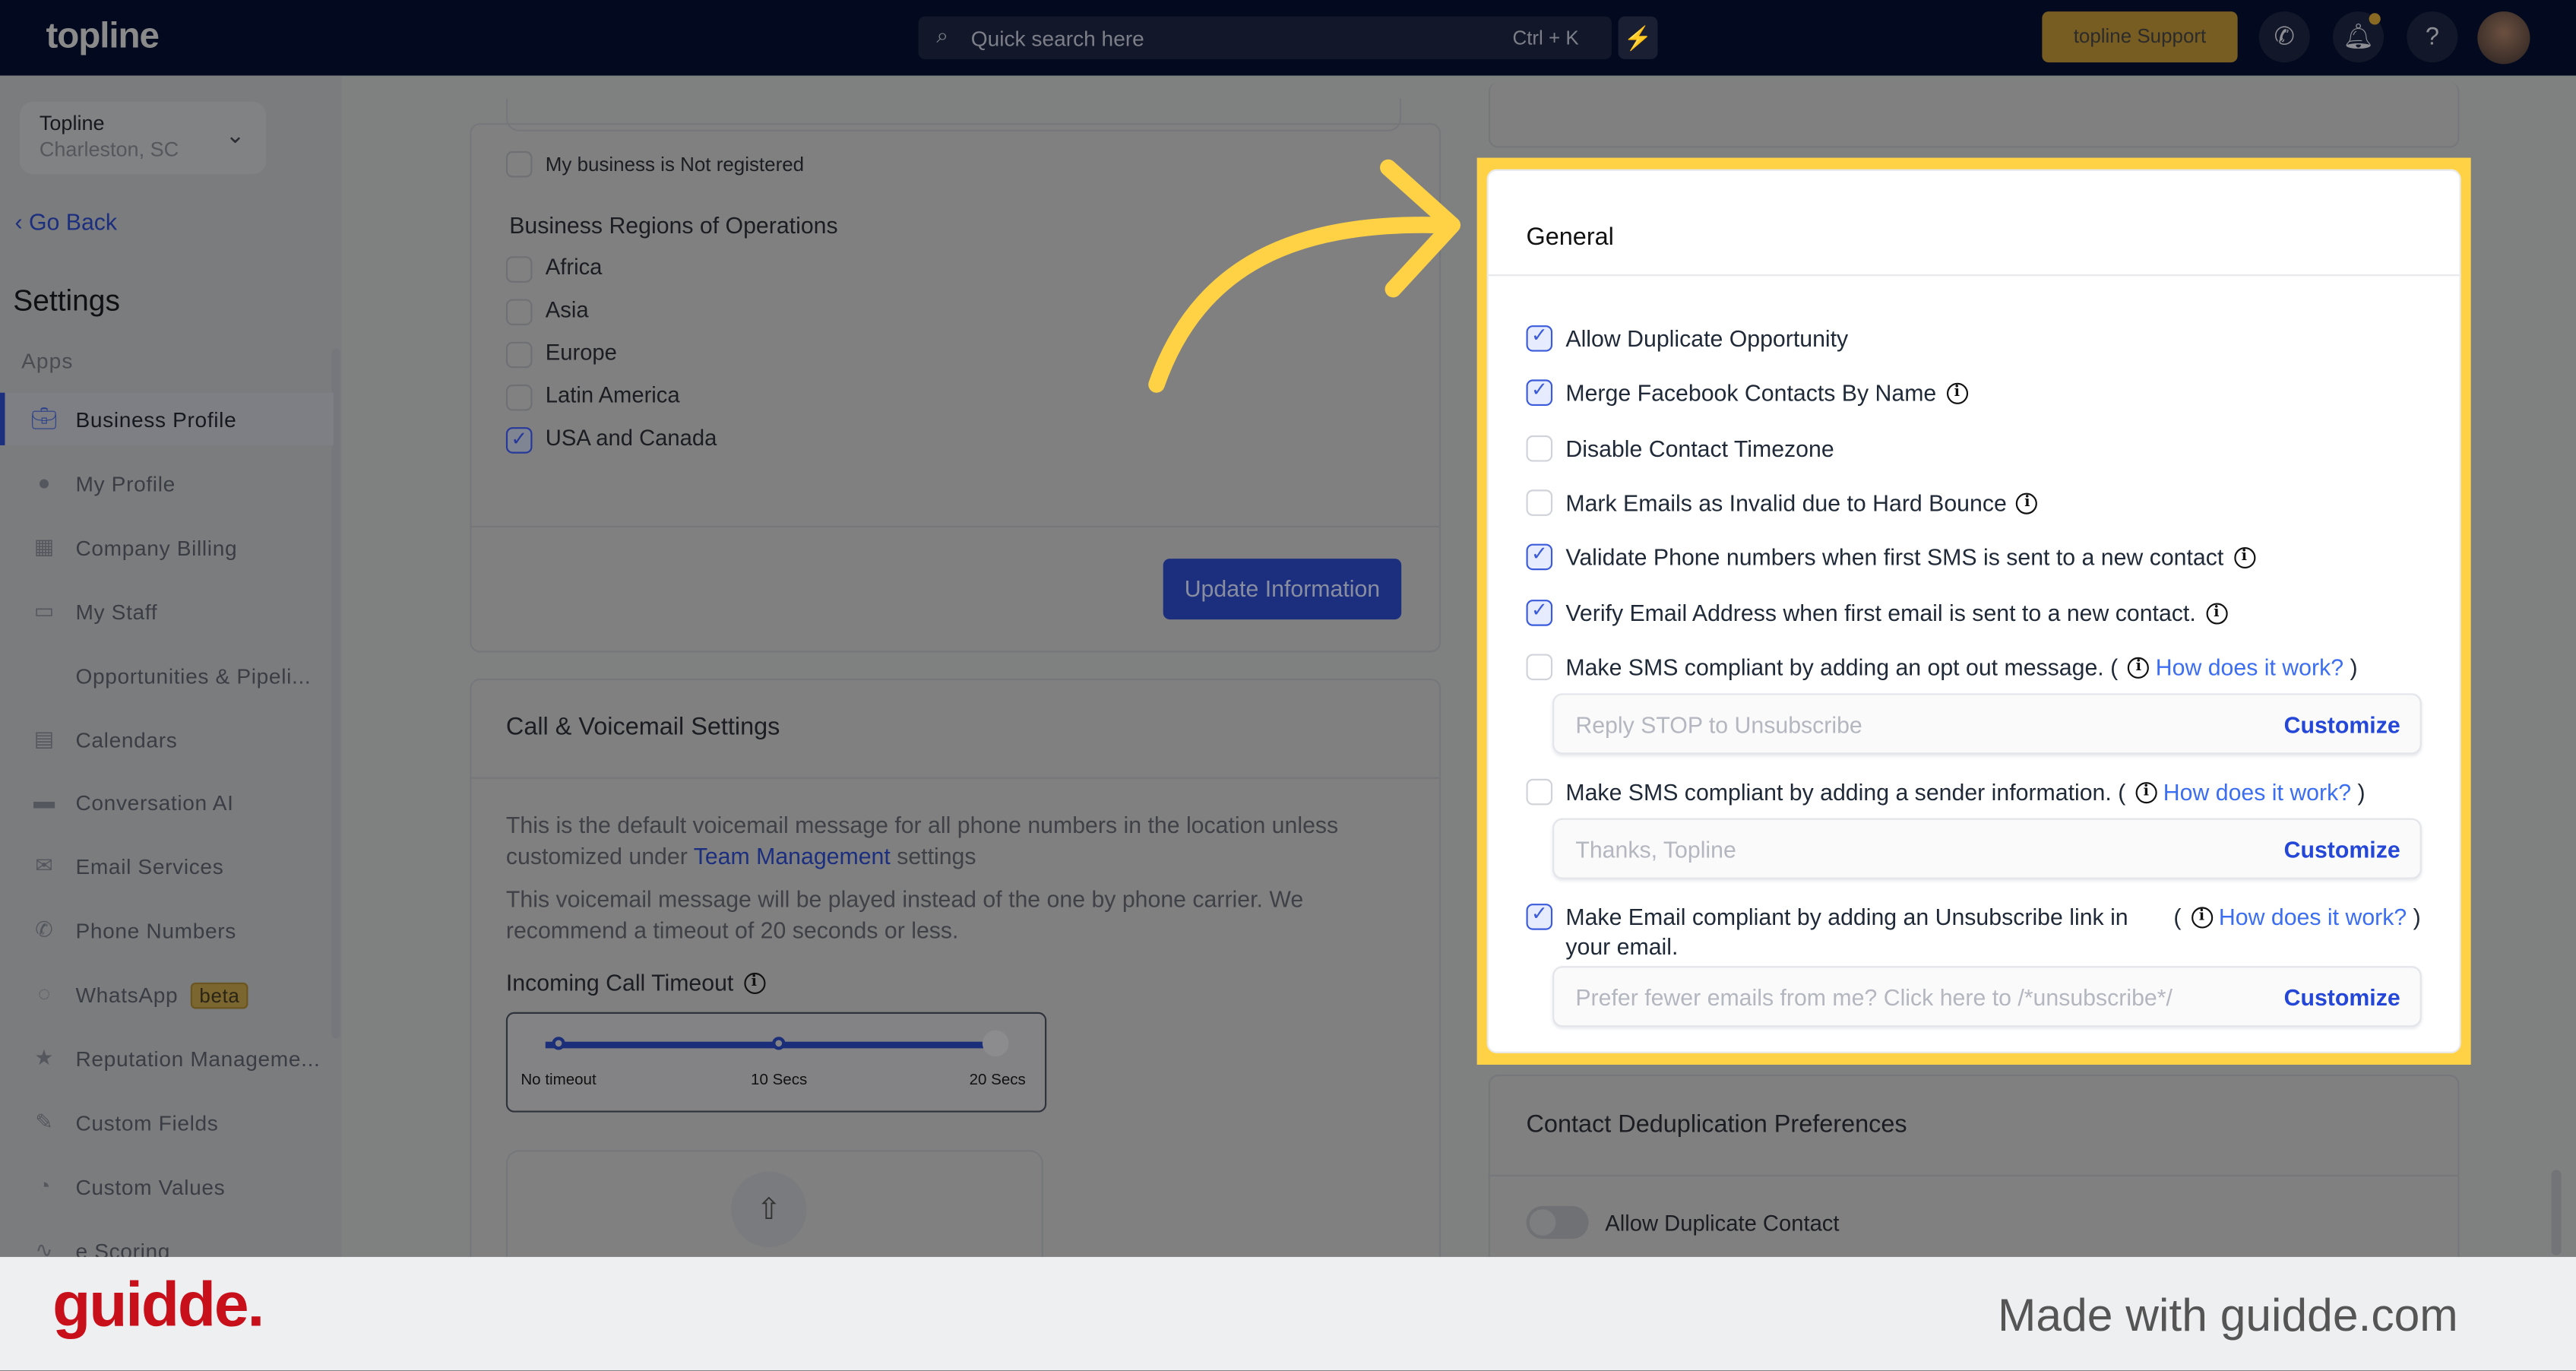  Describe the element at coordinates (44, 802) in the screenshot. I see `chat-icon: ▬` at that location.